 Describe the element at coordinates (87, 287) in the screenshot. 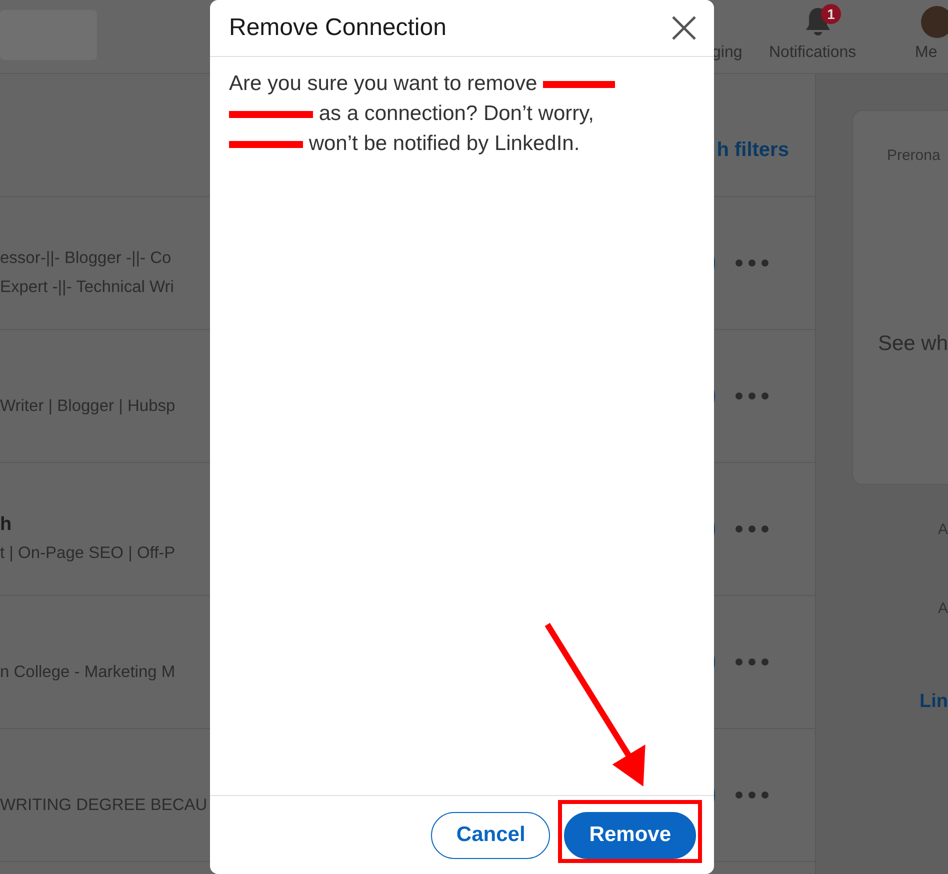

I see `person-headline: Expert -||- Technical Wri` at that location.